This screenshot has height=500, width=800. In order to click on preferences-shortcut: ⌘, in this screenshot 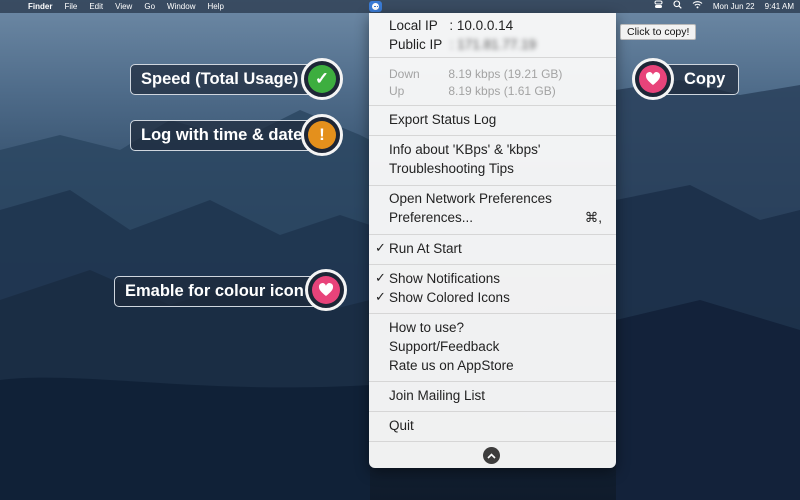, I will do `click(593, 217)`.